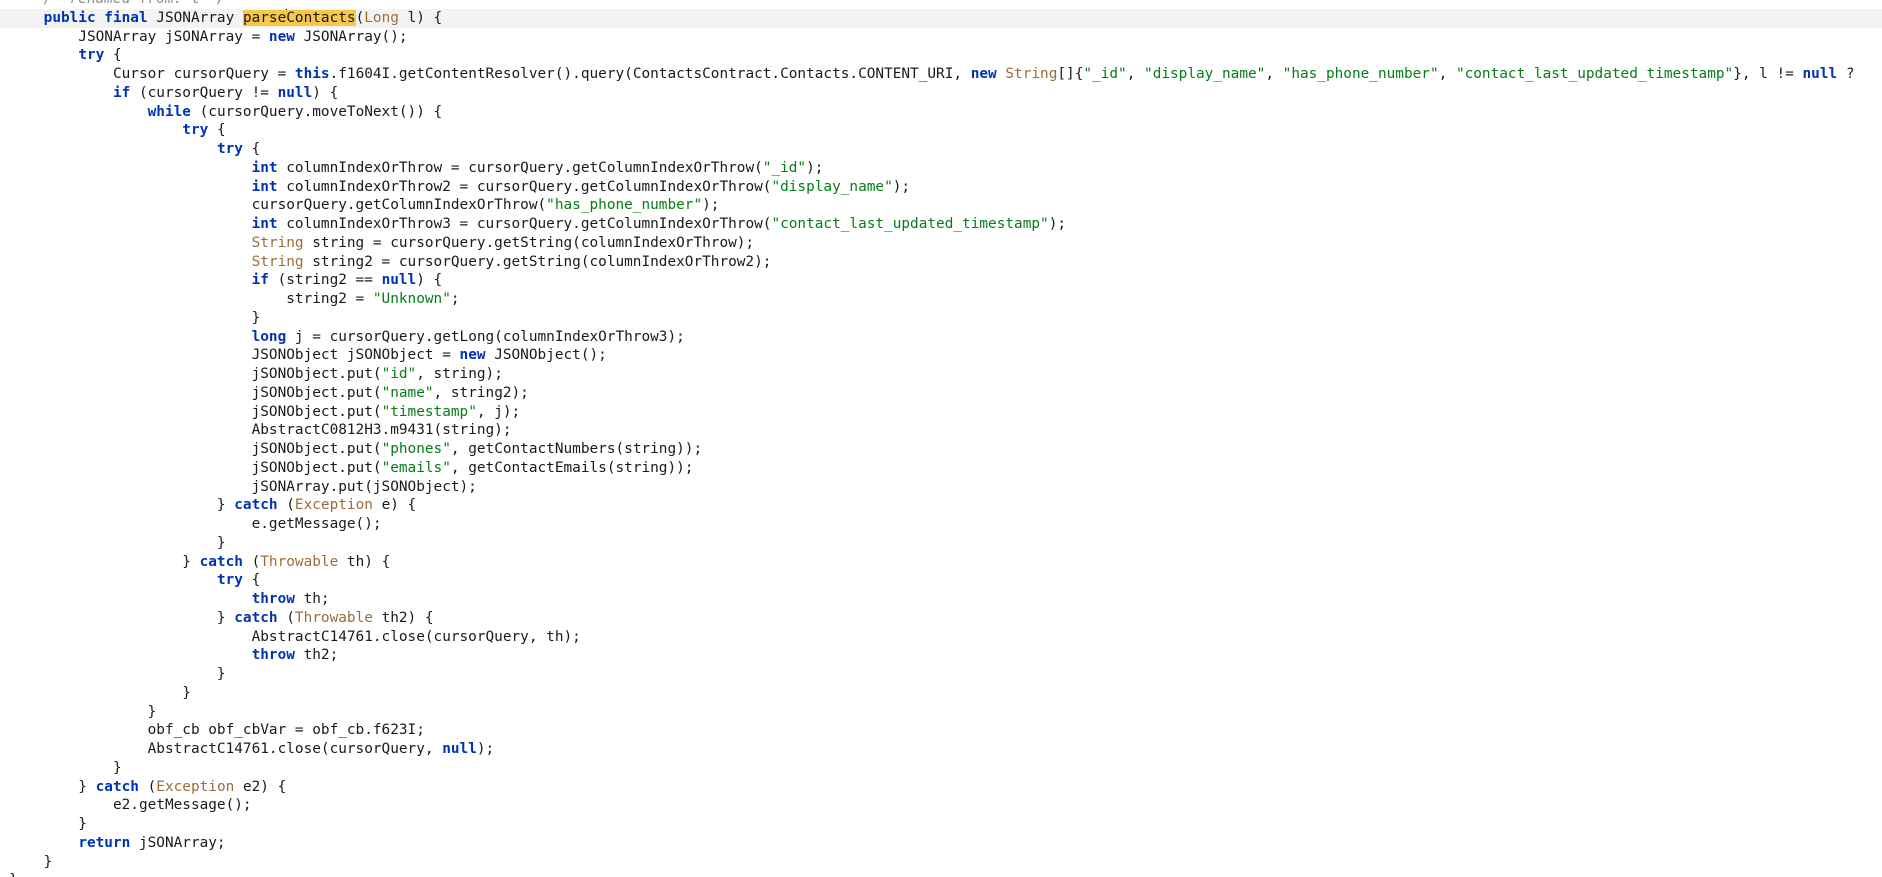 This screenshot has width=1882, height=877. Describe the element at coordinates (945, 37) in the screenshot. I see `code-line: JSONArray jSONArray = new JSONArray();` at that location.